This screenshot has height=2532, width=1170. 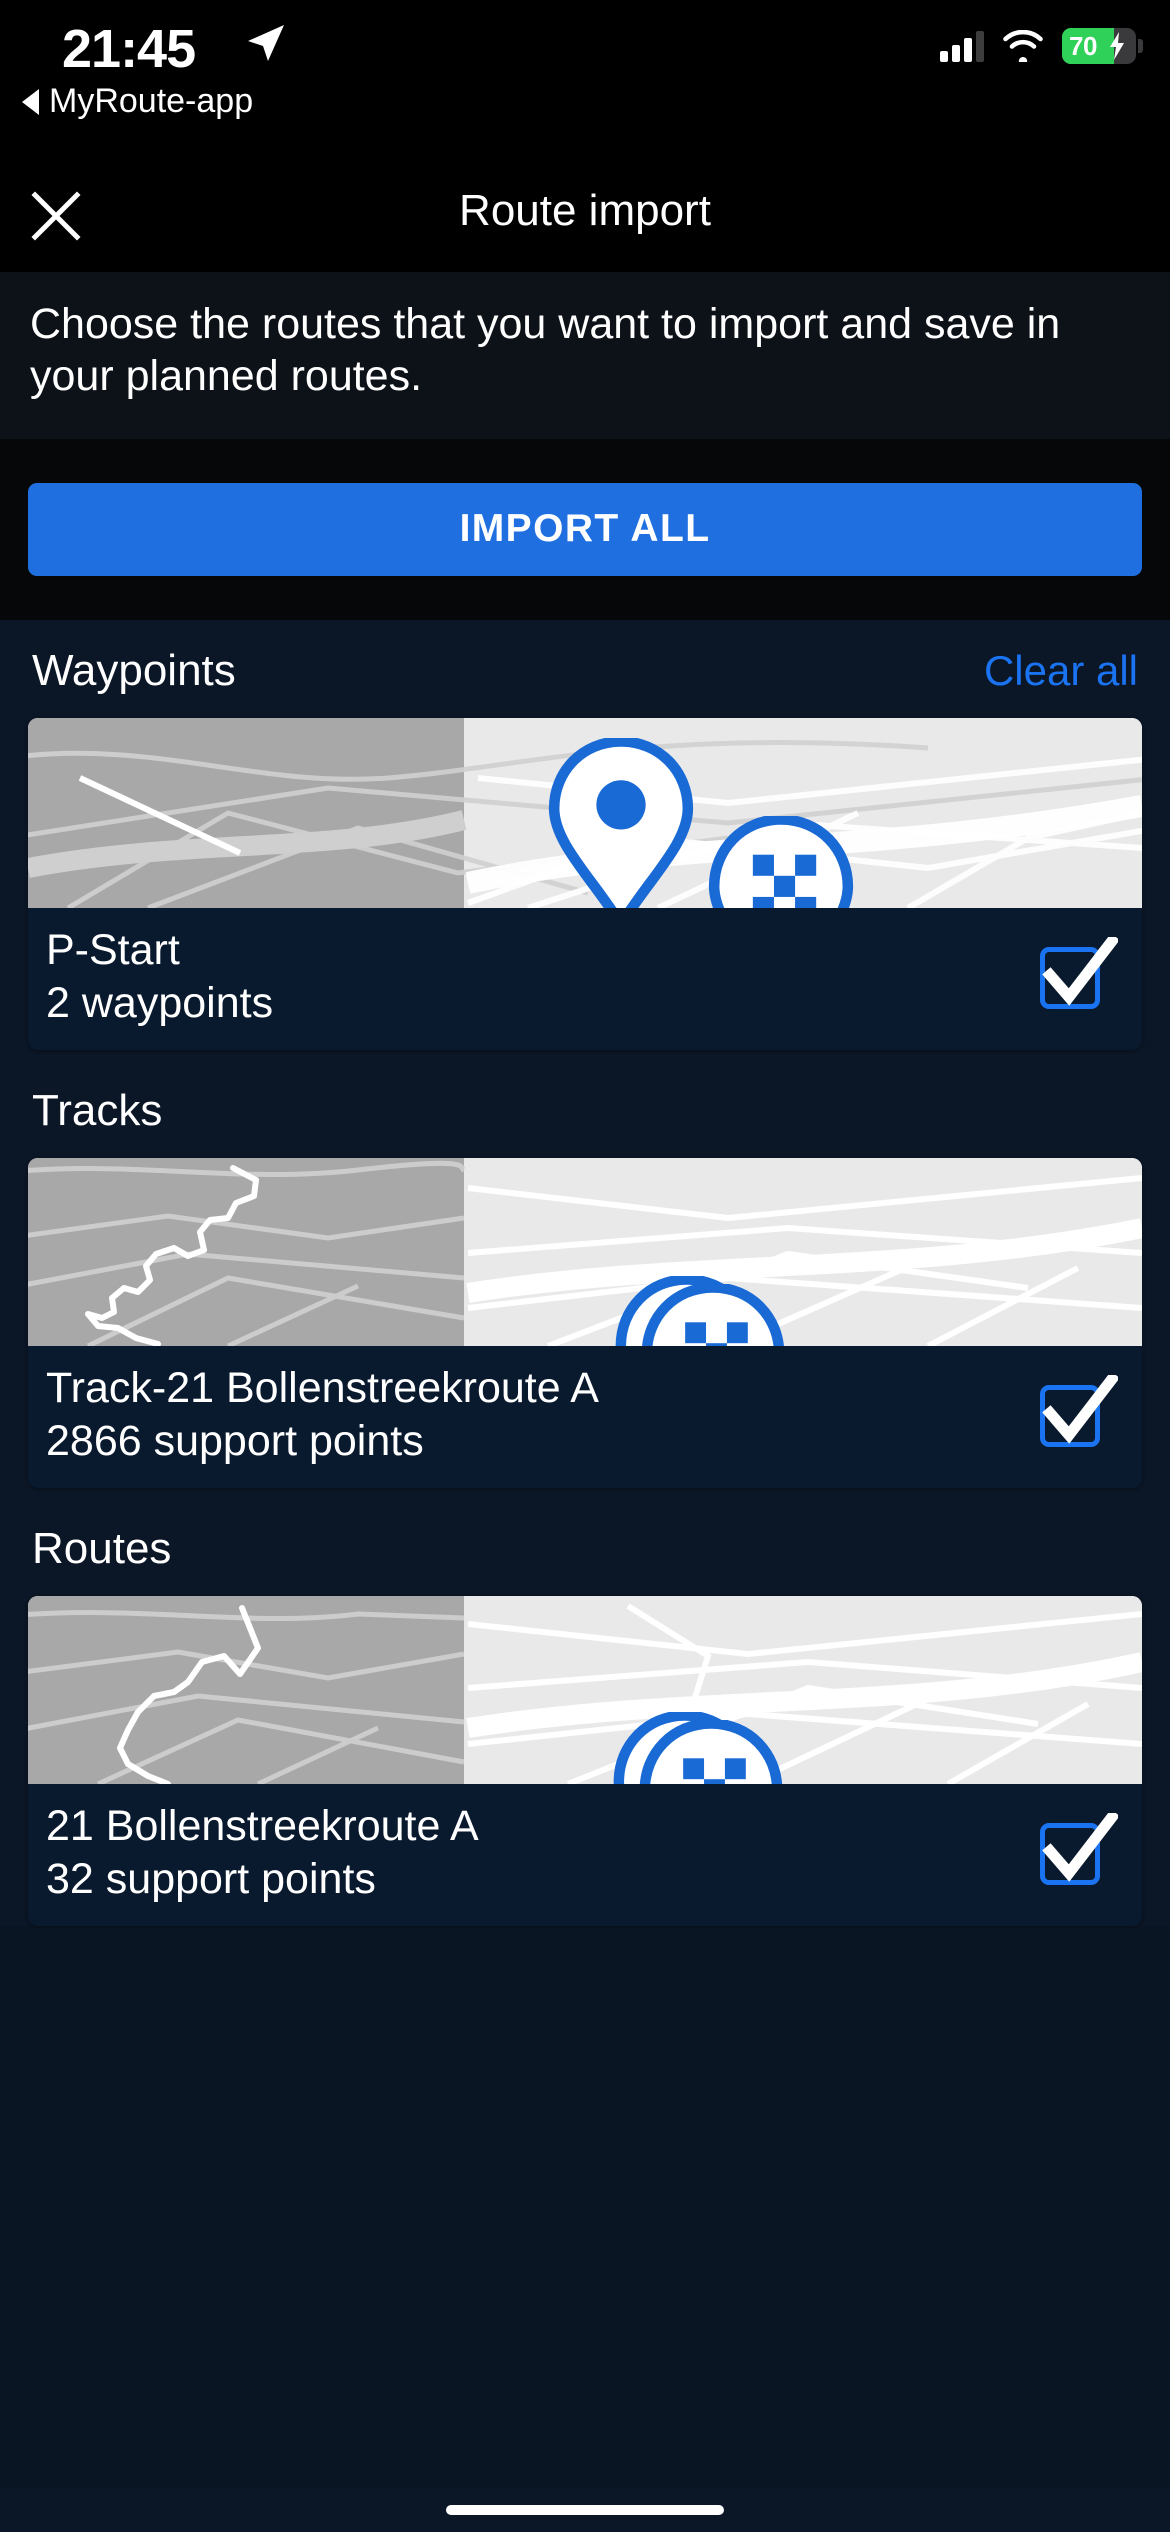 I want to click on status-bar: 21:45 MyRoute-app 70, so click(x=585, y=80).